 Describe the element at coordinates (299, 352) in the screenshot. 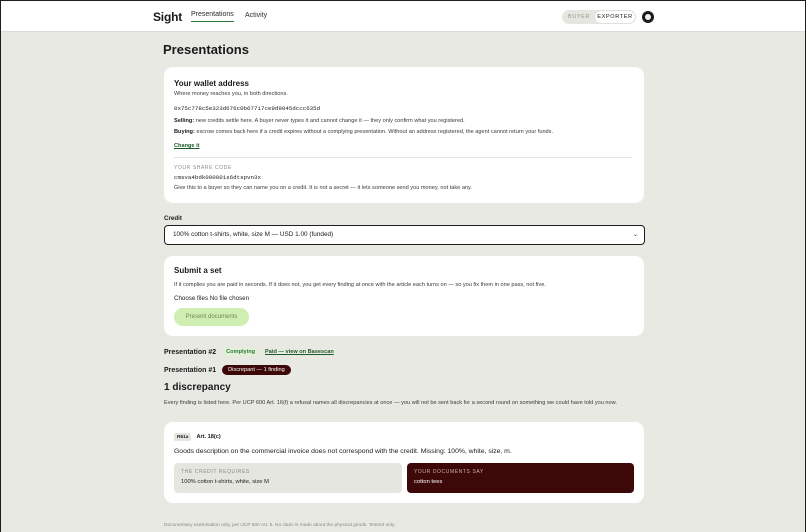

I see `basescan-link: Paid — view on Basescan` at that location.